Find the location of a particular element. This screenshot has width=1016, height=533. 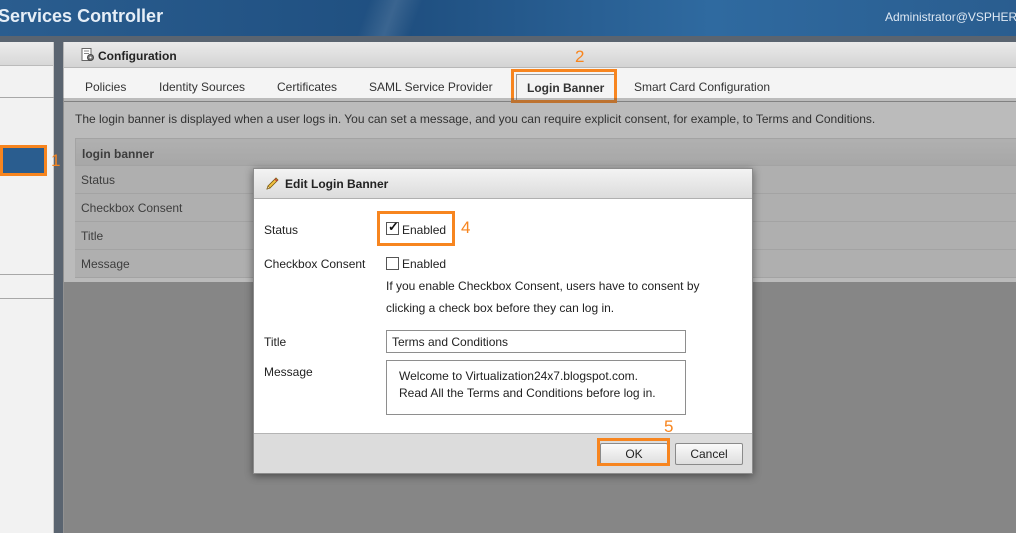

consent-enabled-label: Enabled is located at coordinates (424, 264).